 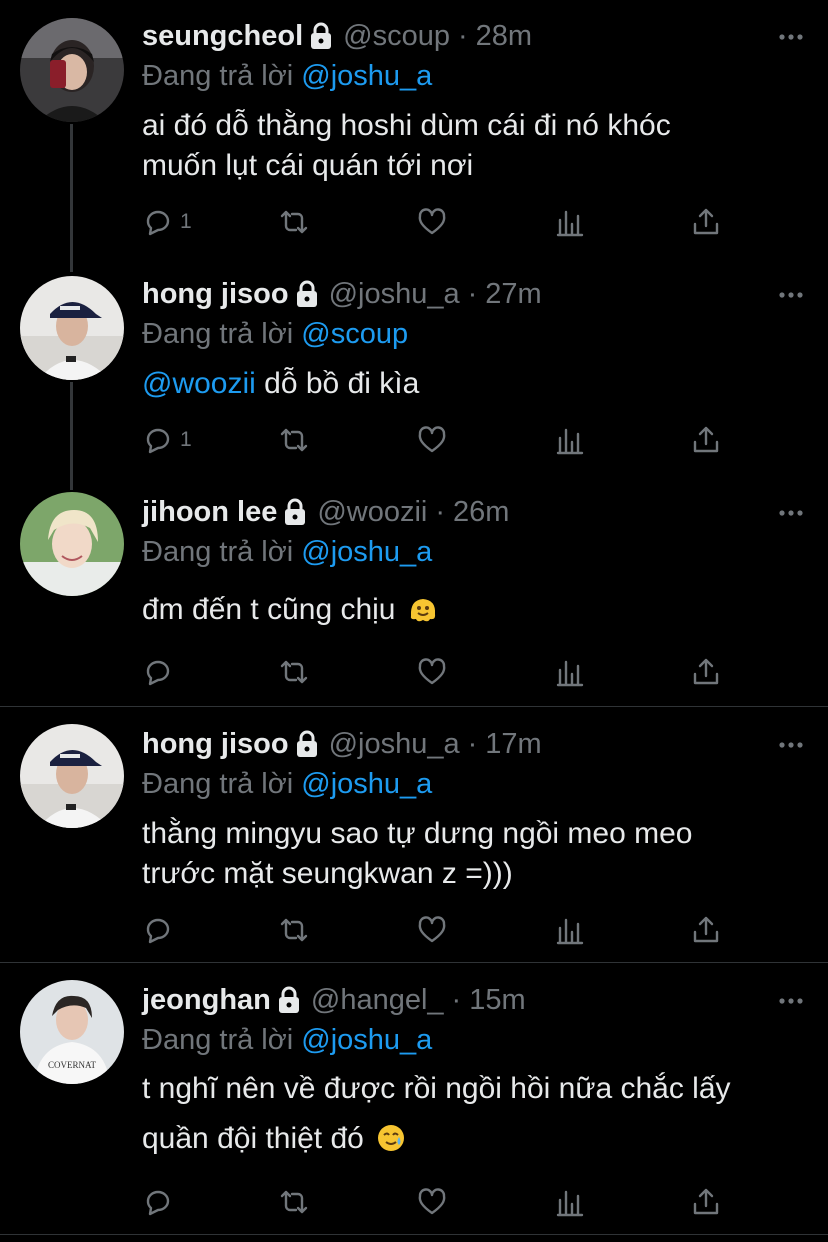 I want to click on tweet-text-line: thằng mingyu sao tự dưng ngồi meo meo, so click(x=417, y=833).